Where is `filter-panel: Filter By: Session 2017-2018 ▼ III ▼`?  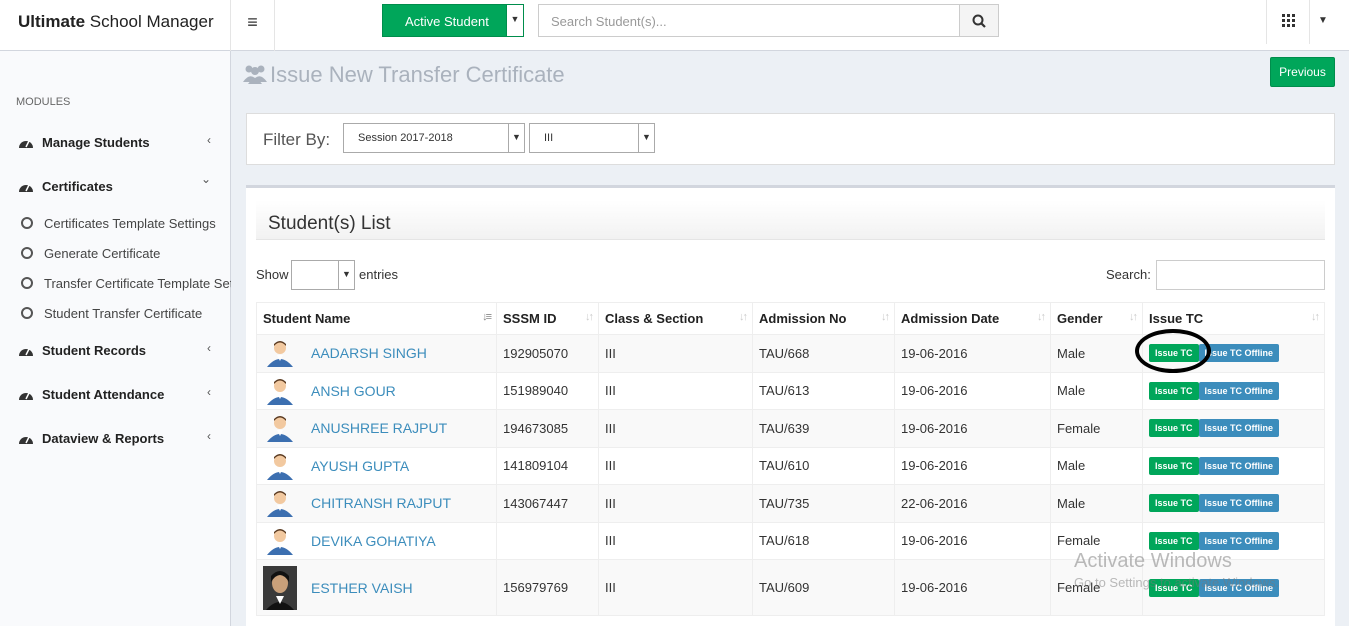
filter-panel: Filter By: Session 2017-2018 ▼ III ▼ is located at coordinates (790, 139).